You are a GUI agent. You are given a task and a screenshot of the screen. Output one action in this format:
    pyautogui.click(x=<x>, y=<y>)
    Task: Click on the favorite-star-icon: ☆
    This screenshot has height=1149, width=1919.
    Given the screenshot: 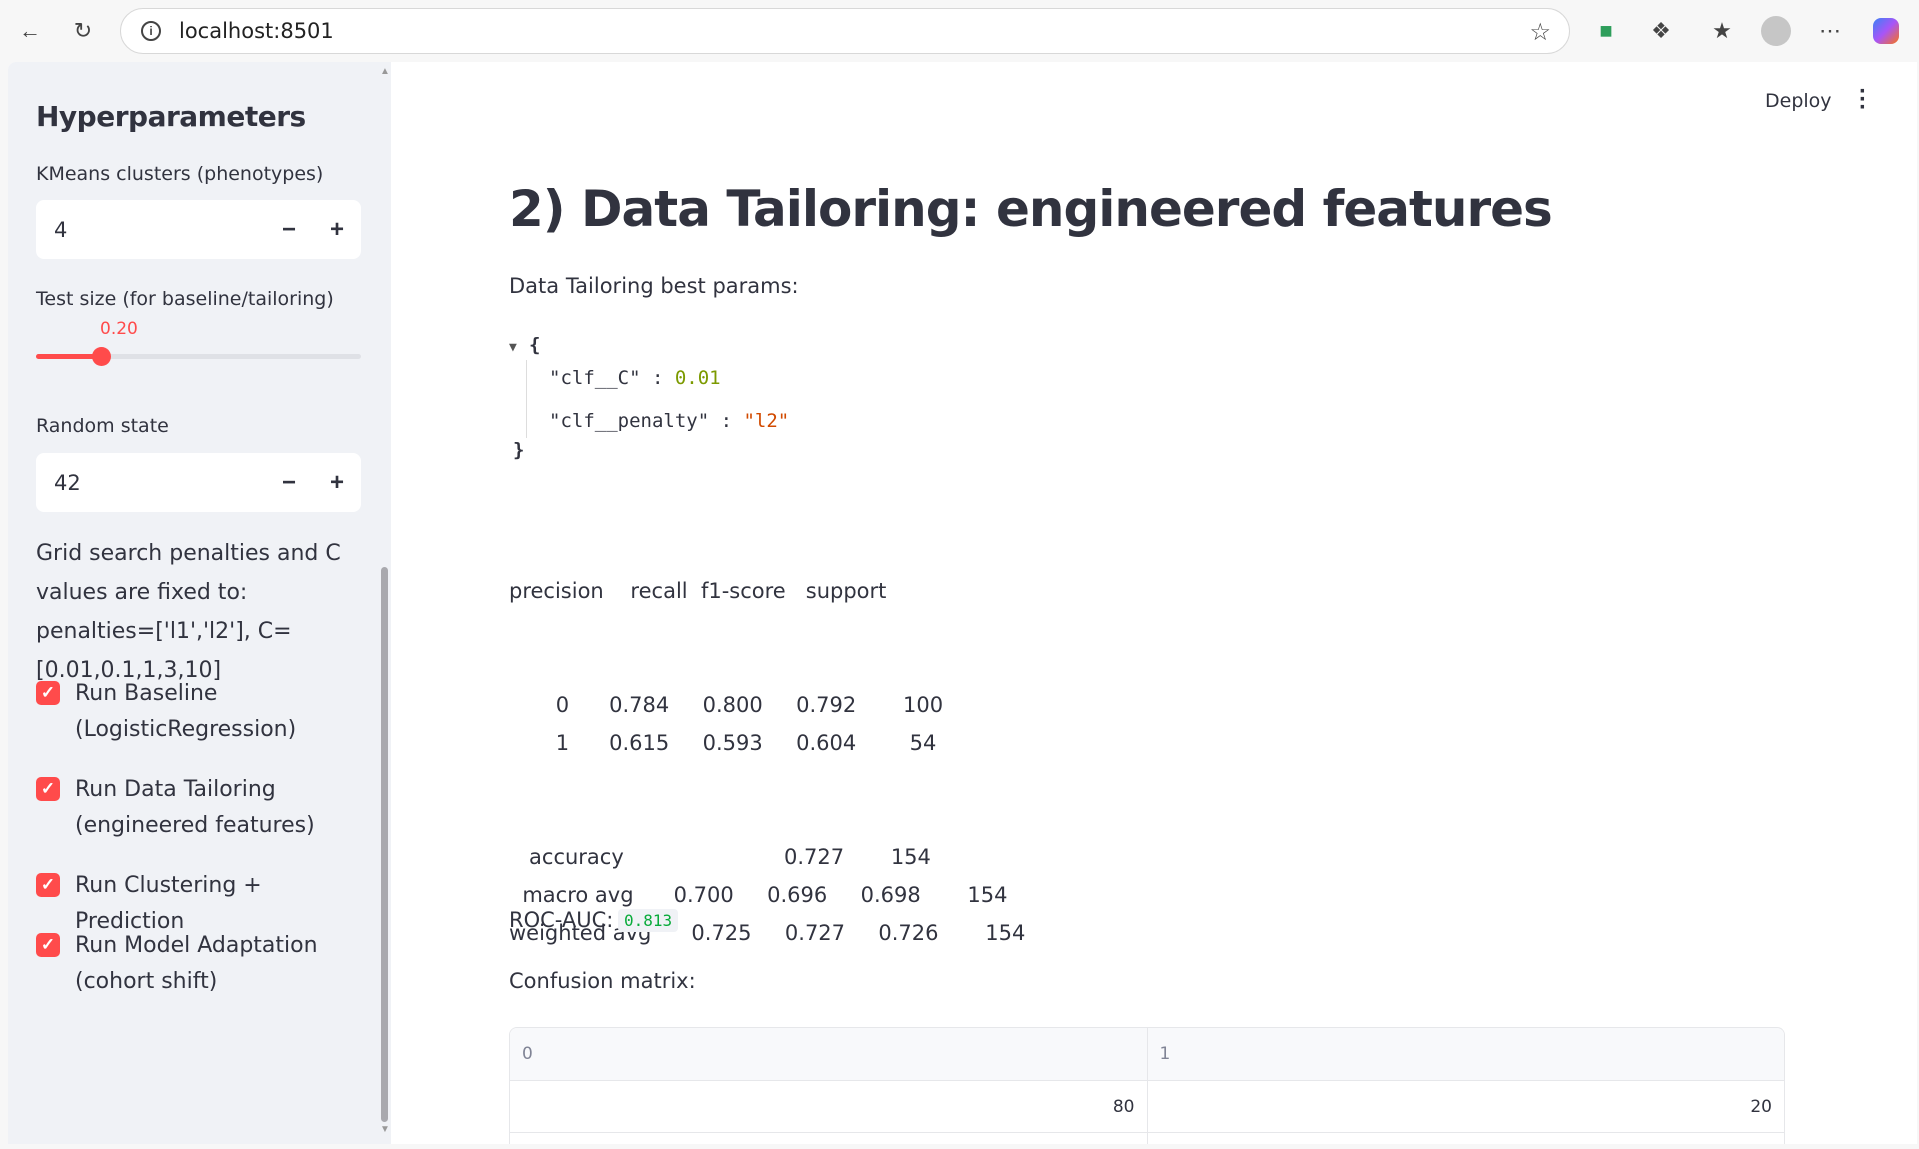 What is the action you would take?
    pyautogui.click(x=1540, y=32)
    